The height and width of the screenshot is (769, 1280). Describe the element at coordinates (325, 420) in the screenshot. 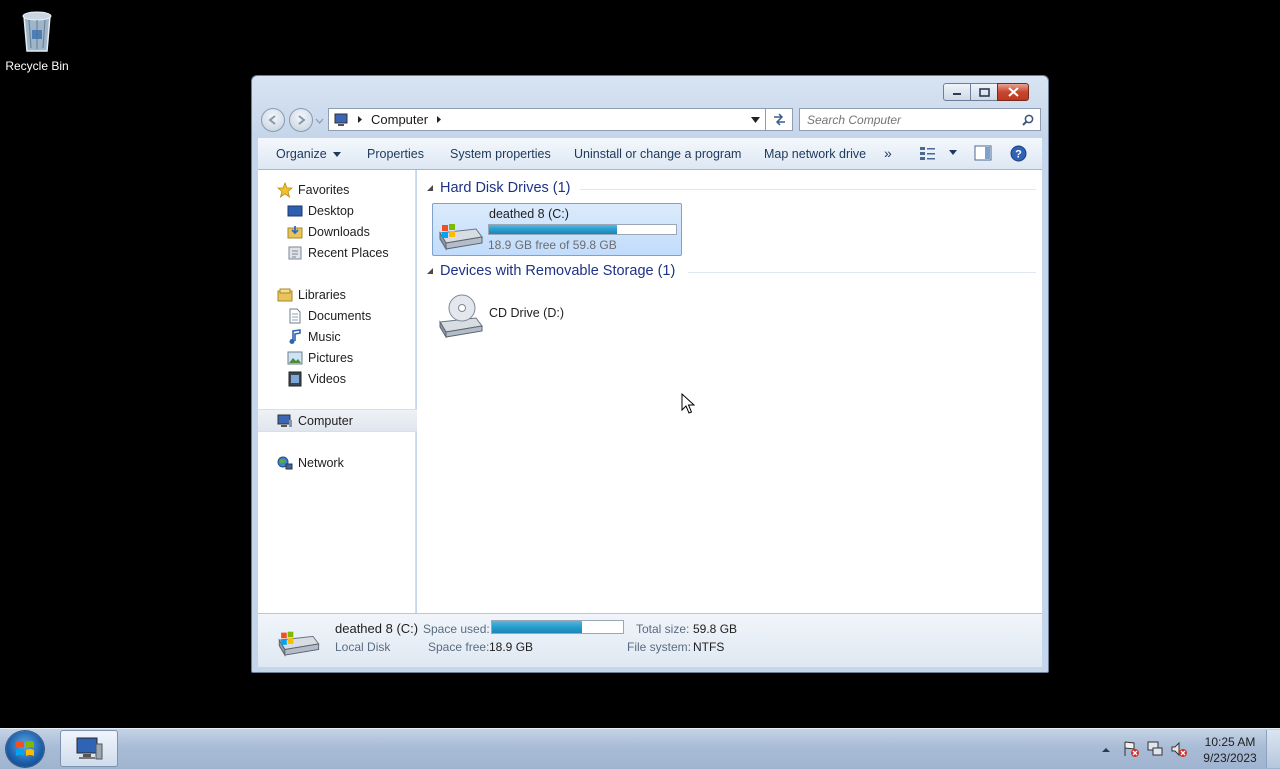

I see `nav-computer-label: Computer` at that location.